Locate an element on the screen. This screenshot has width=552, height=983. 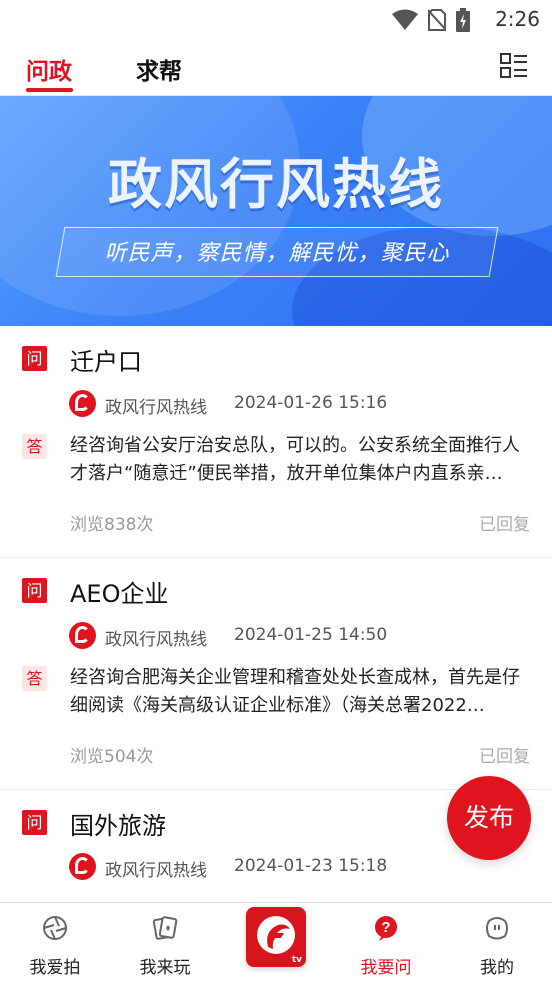
nav-label: 我来玩 is located at coordinates (165, 968).